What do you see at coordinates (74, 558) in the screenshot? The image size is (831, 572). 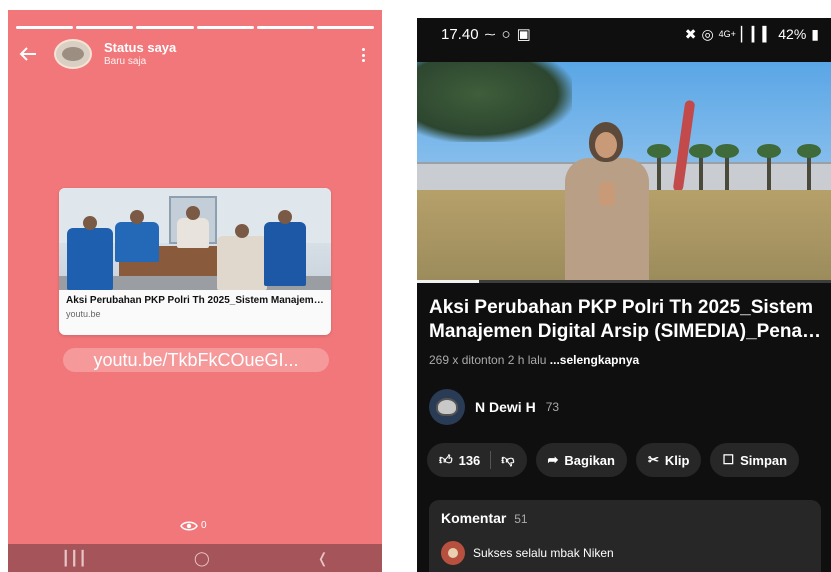 I see `nav-recents-icon: ┃┃┃` at bounding box center [74, 558].